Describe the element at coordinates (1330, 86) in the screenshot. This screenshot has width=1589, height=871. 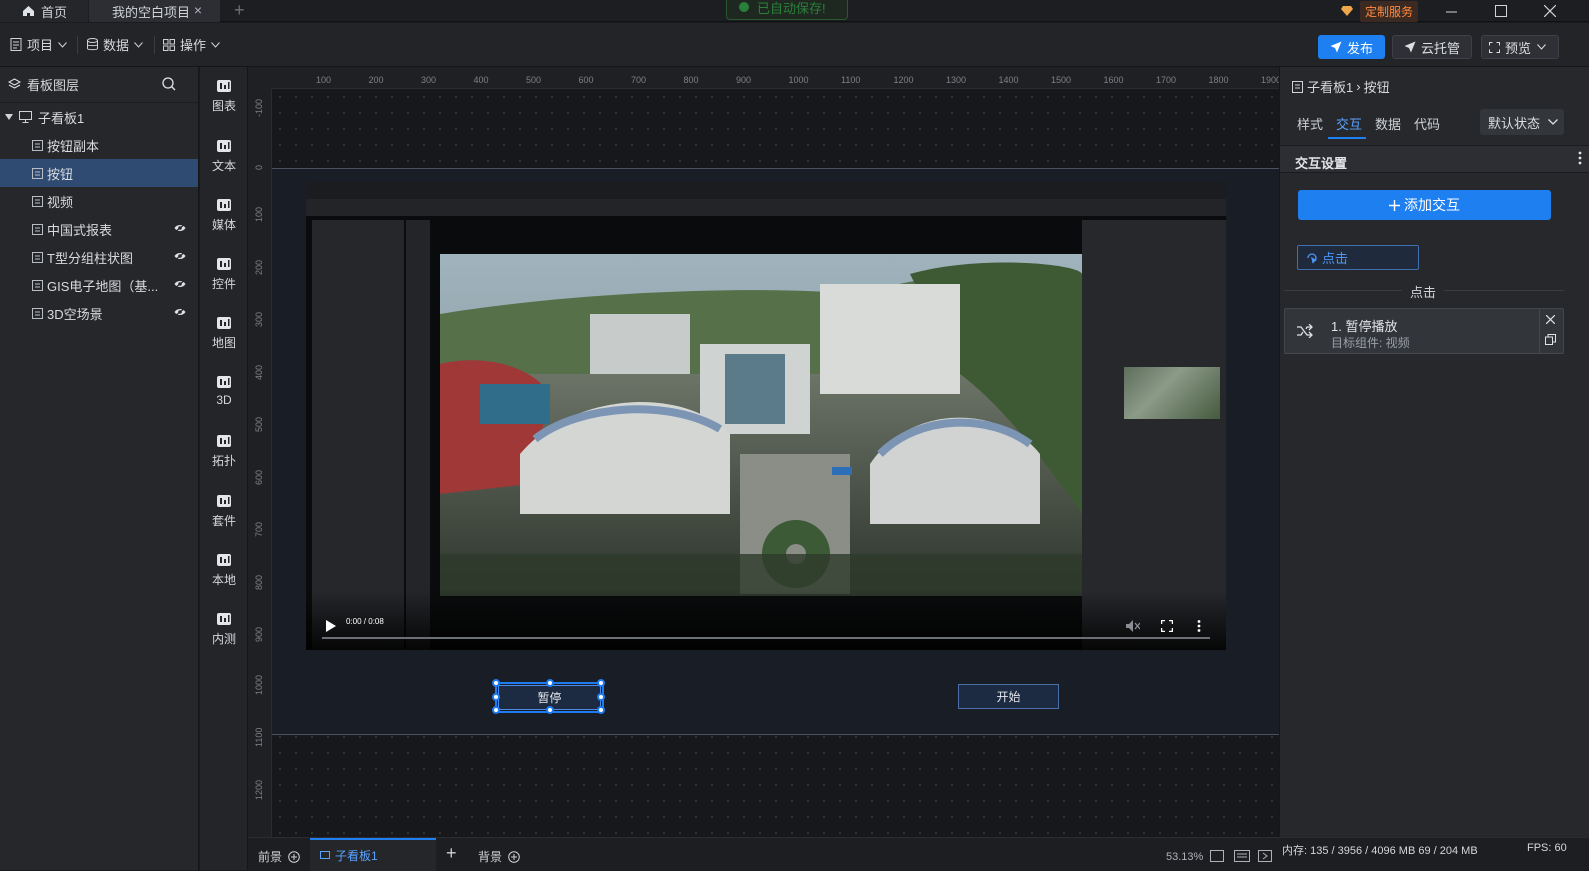
I see `breadcrumb-parent: 子看板1` at that location.